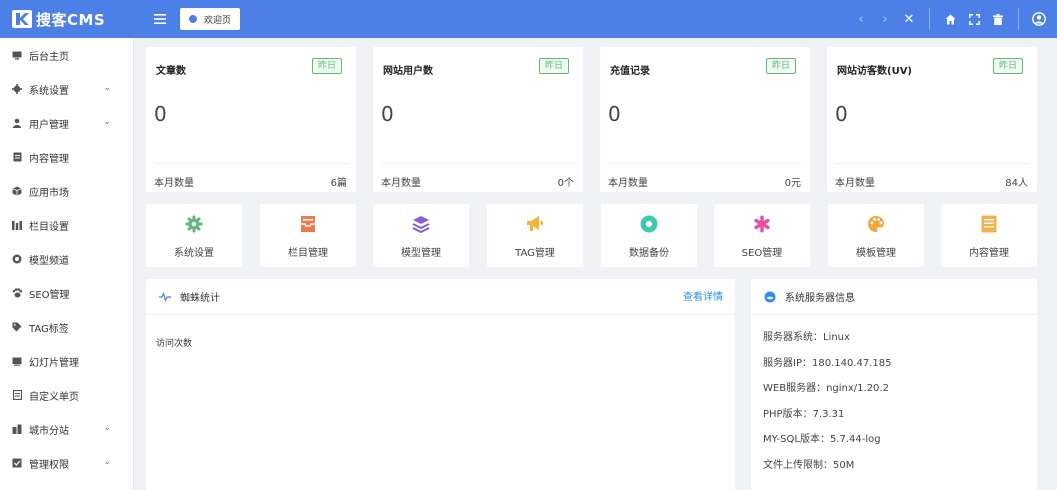  What do you see at coordinates (49, 329) in the screenshot?
I see `sidebar-item-label: TAG标签` at bounding box center [49, 329].